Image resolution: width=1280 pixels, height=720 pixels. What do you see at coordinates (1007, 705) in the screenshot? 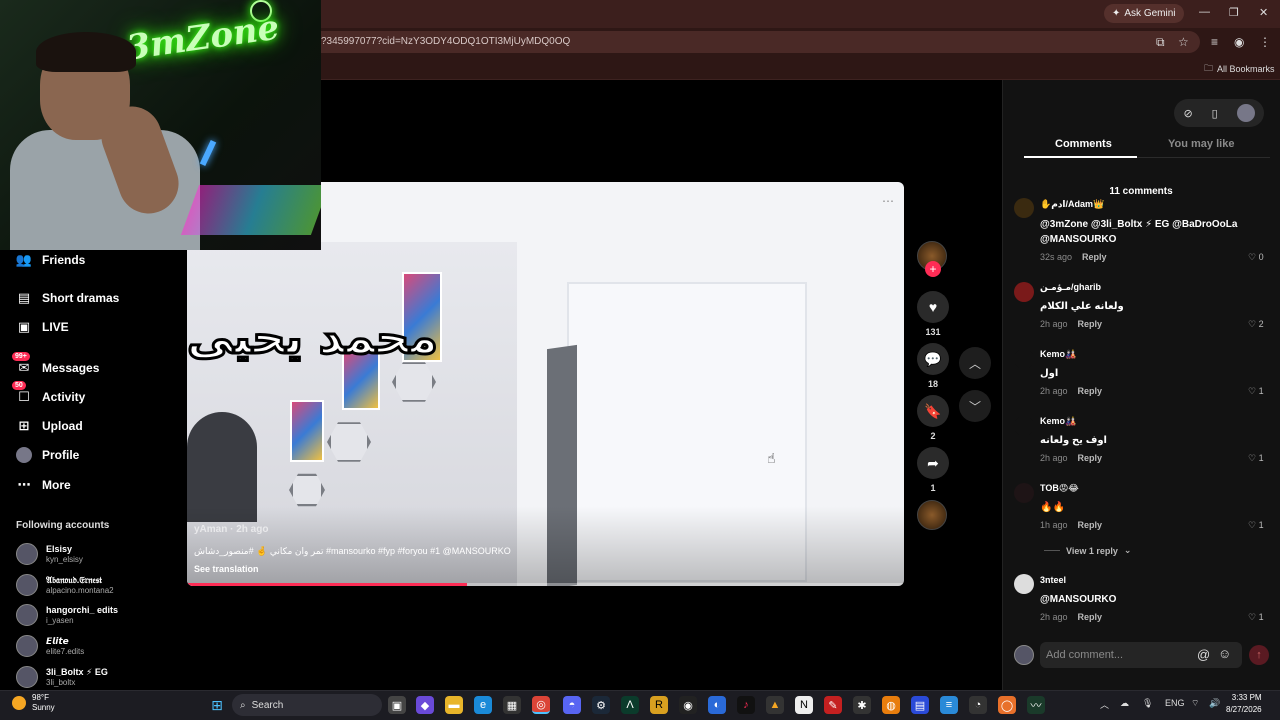
I see `app-icon: ◯` at bounding box center [1007, 705].